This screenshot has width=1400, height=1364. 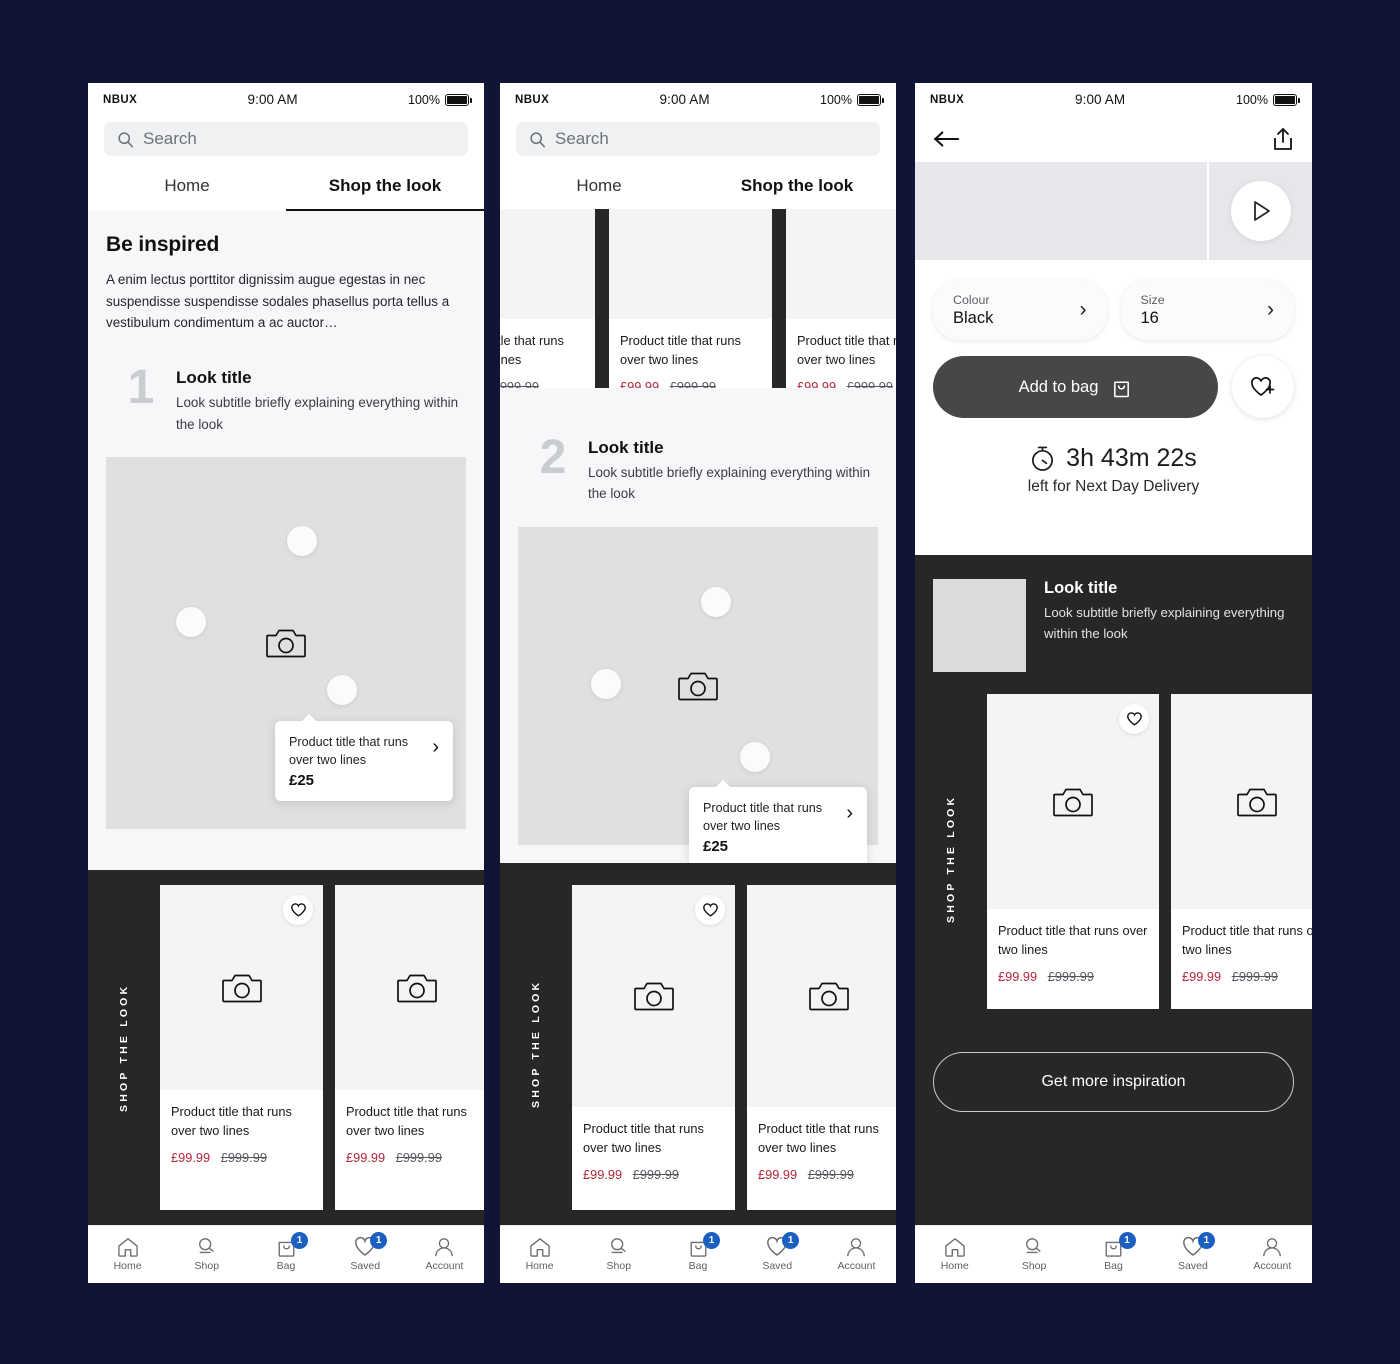 I want to click on size-selector: Size 16 ›, so click(x=1207, y=310).